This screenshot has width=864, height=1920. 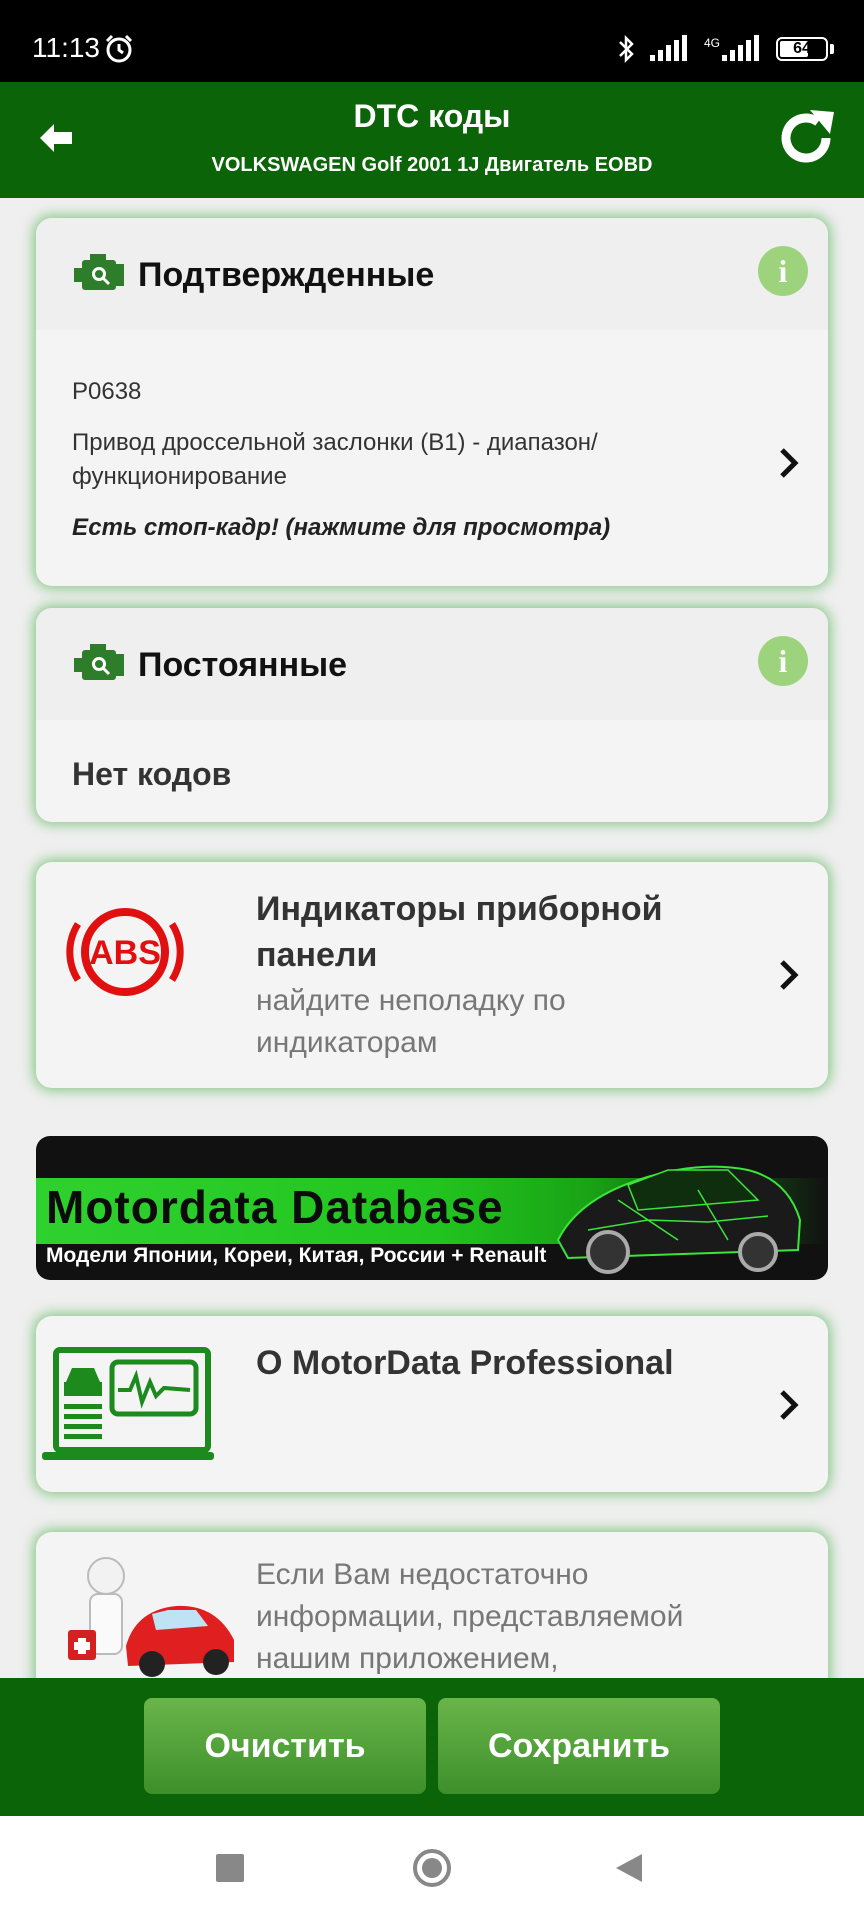 What do you see at coordinates (151, 1617) in the screenshot?
I see `doctor-car-image` at bounding box center [151, 1617].